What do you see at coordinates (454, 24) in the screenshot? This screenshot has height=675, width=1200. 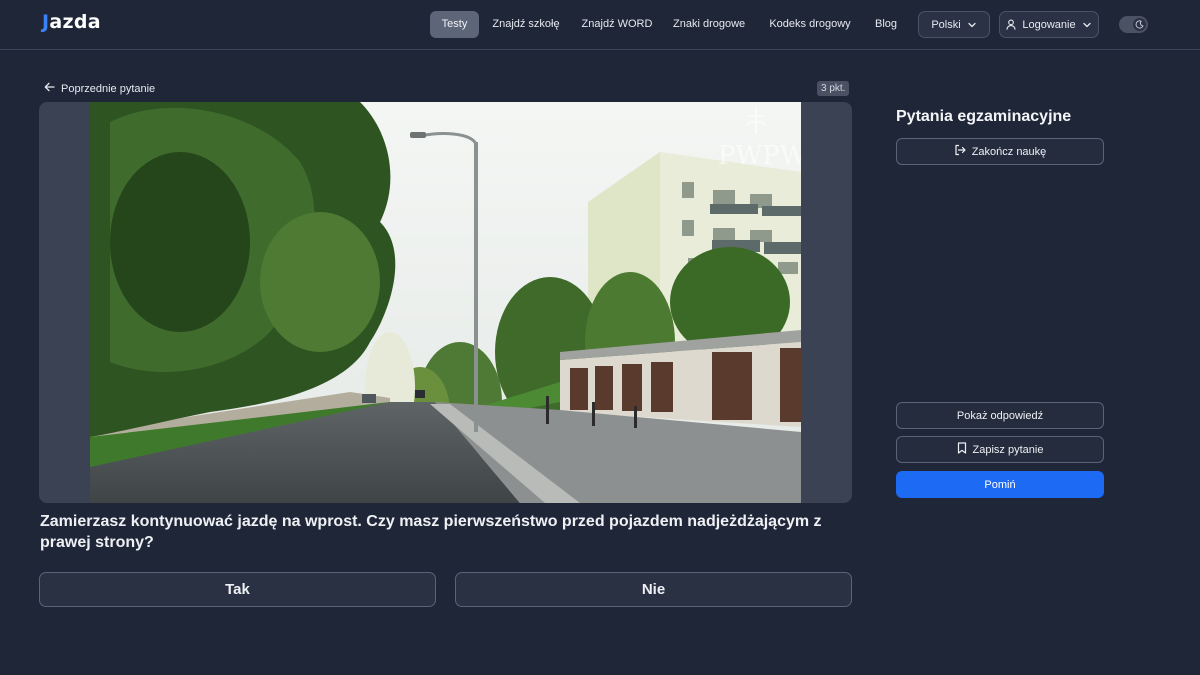 I see `nav-item-testy: Testy` at bounding box center [454, 24].